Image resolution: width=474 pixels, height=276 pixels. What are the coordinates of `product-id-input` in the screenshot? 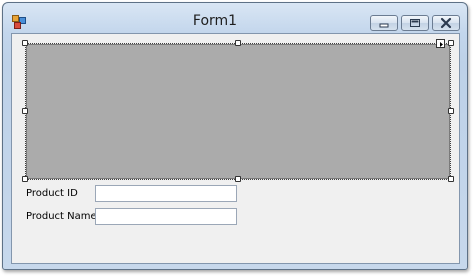 It's located at (166, 193).